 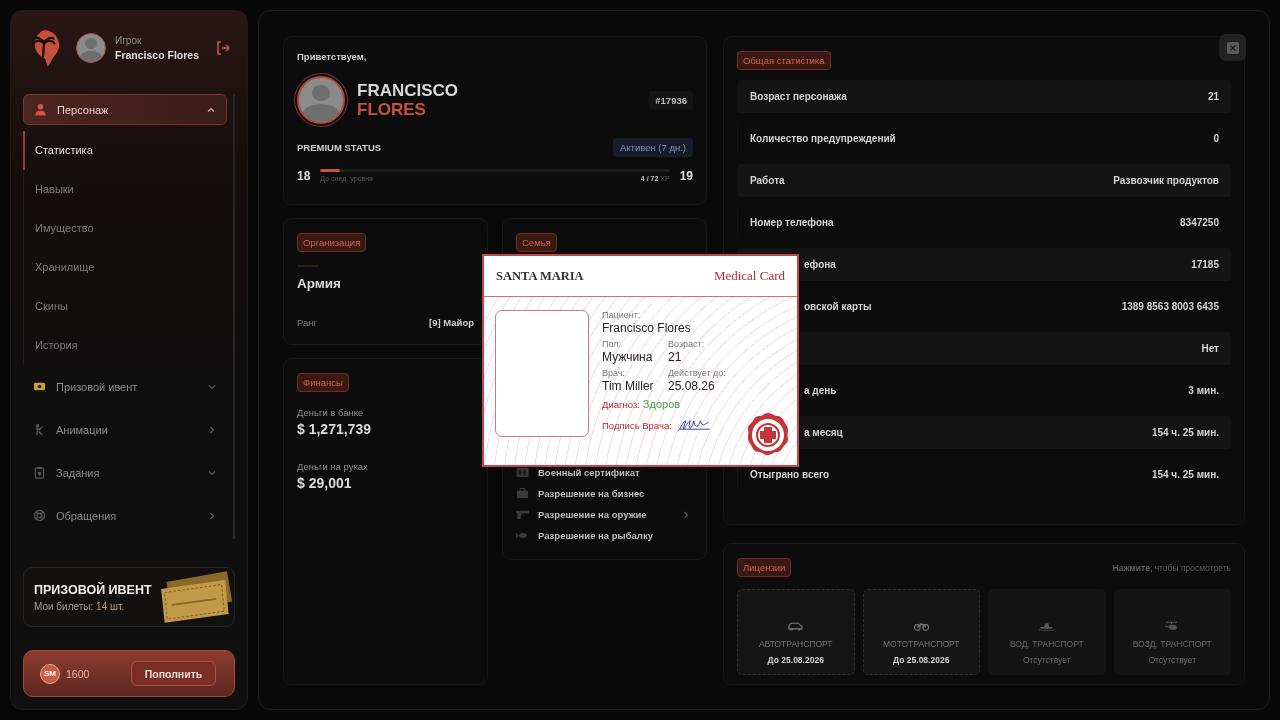 What do you see at coordinates (540, 276) in the screenshot?
I see `card-brand: SANTA MARIA` at bounding box center [540, 276].